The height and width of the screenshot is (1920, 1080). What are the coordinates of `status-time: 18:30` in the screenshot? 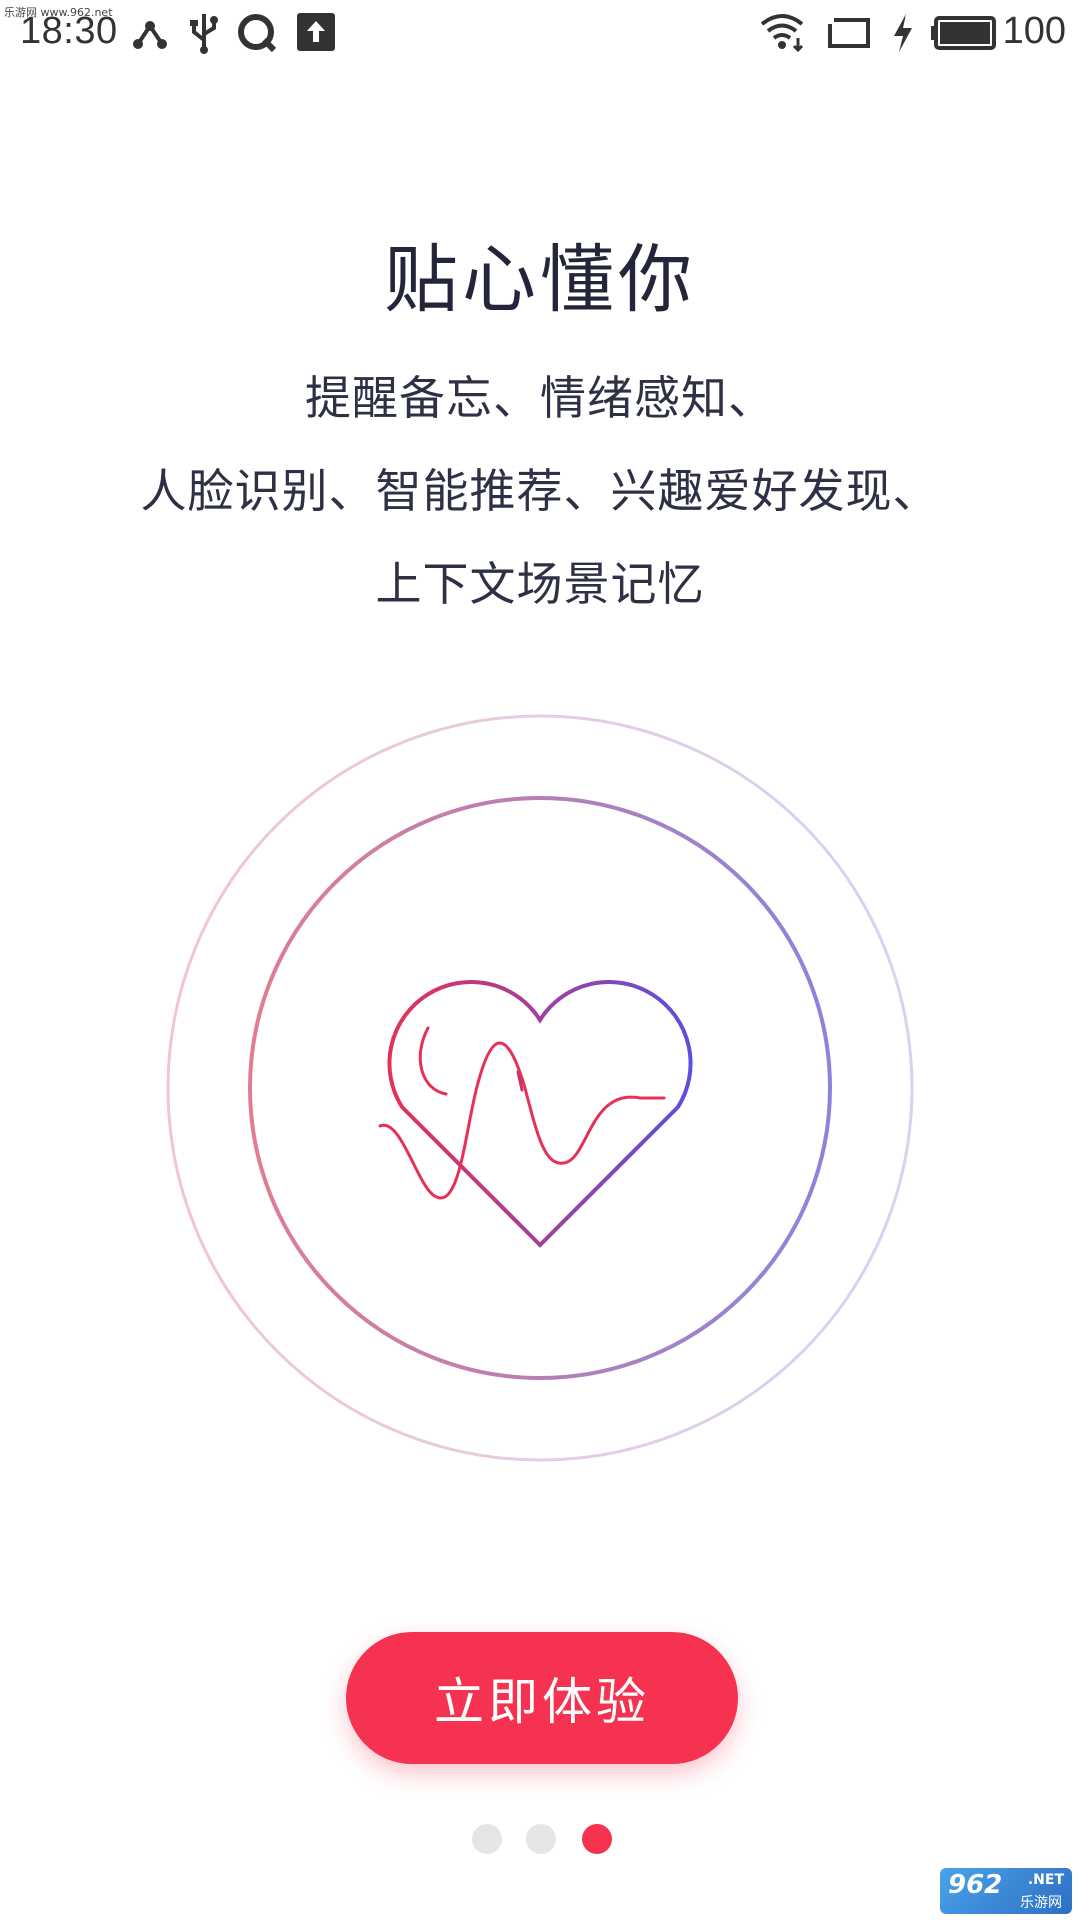 It's located at (69, 31).